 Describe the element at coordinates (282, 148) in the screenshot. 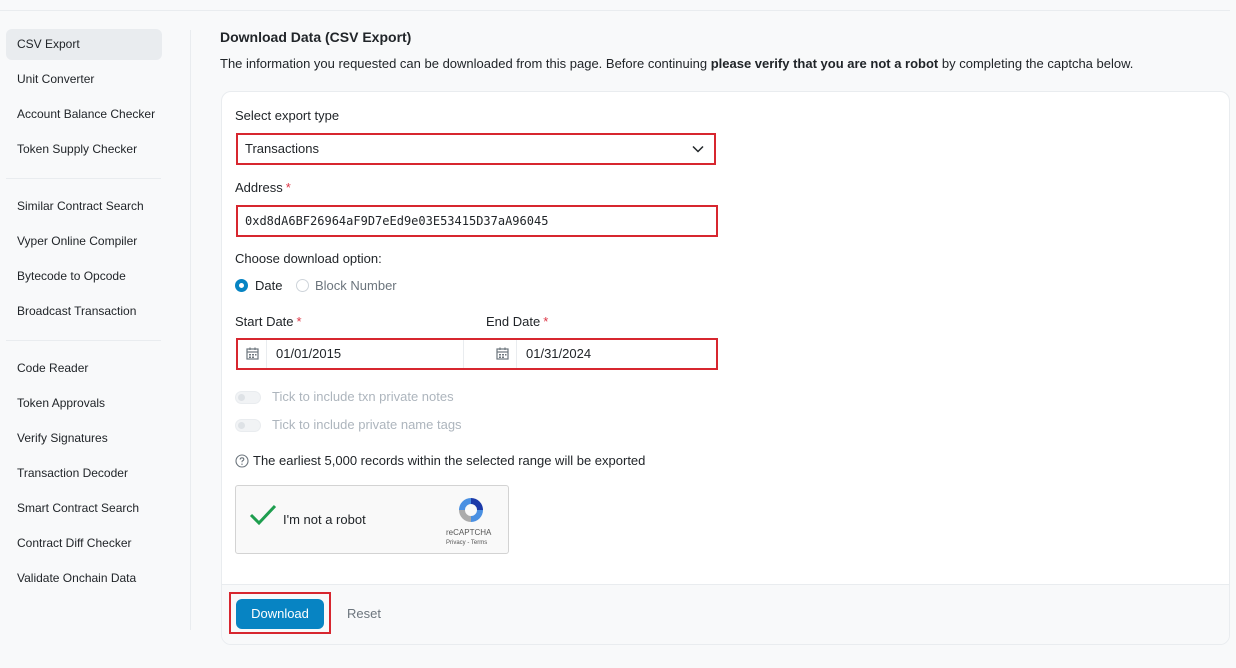

I see `export-type-value: Transactions` at that location.